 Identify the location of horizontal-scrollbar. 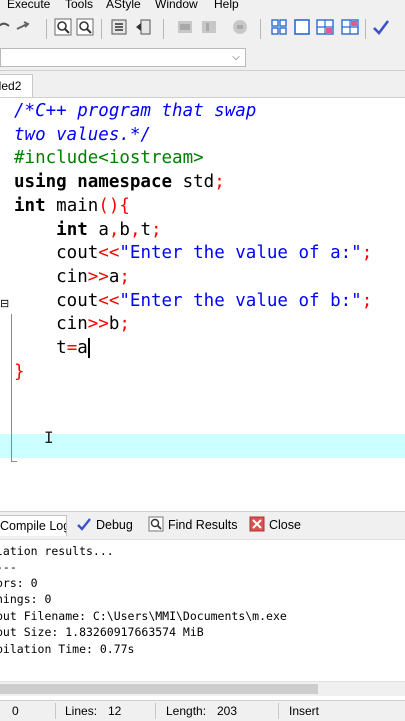
(202, 688).